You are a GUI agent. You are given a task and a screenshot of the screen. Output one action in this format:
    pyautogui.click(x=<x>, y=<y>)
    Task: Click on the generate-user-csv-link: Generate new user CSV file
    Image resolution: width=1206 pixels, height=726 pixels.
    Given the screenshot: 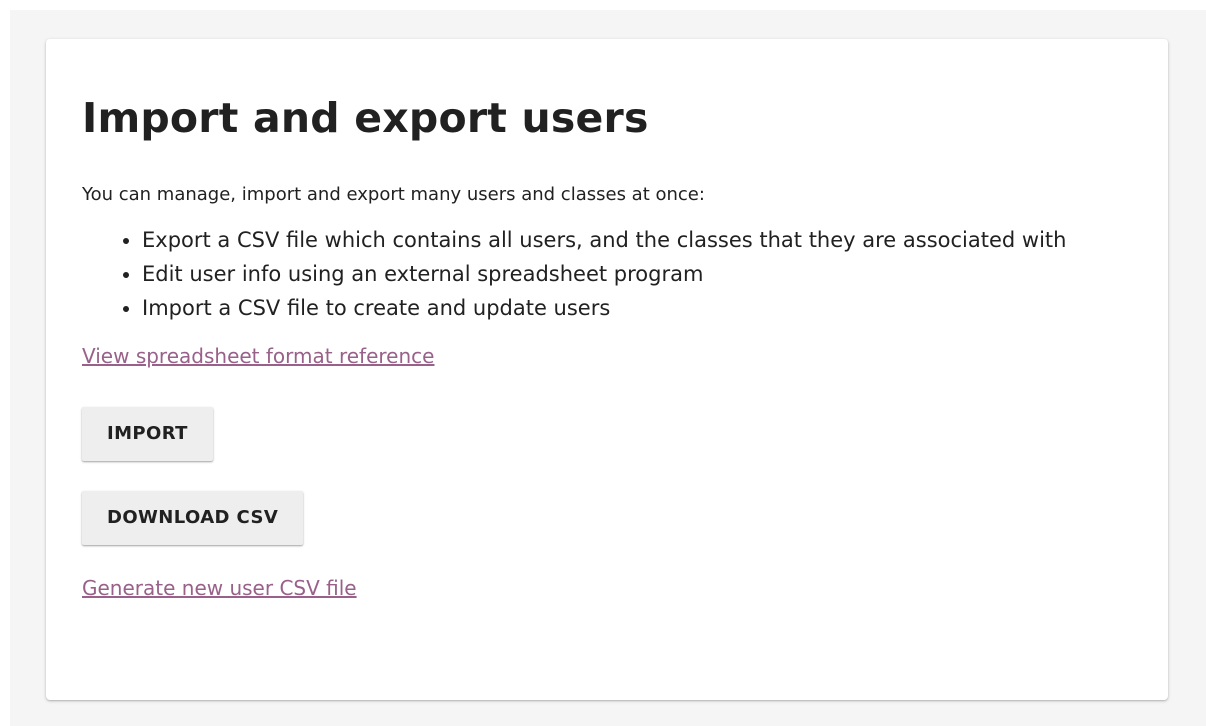 What is the action you would take?
    pyautogui.click(x=219, y=588)
    